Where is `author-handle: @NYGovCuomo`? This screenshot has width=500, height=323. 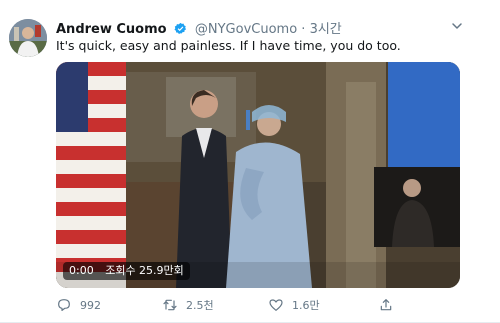
author-handle: @NYGovCuomo is located at coordinates (246, 29).